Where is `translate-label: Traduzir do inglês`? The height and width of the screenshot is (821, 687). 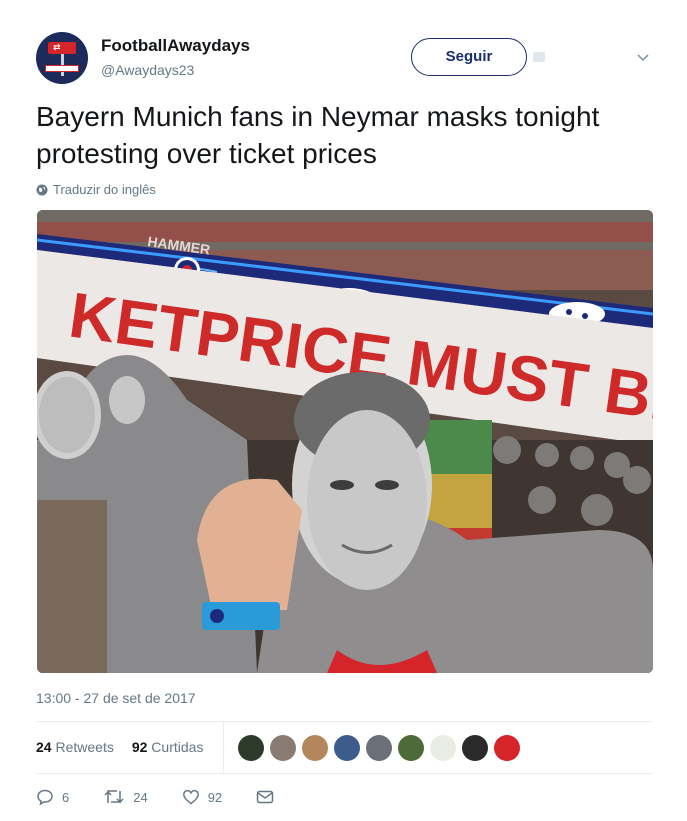
translate-label: Traduzir do inglês is located at coordinates (104, 189).